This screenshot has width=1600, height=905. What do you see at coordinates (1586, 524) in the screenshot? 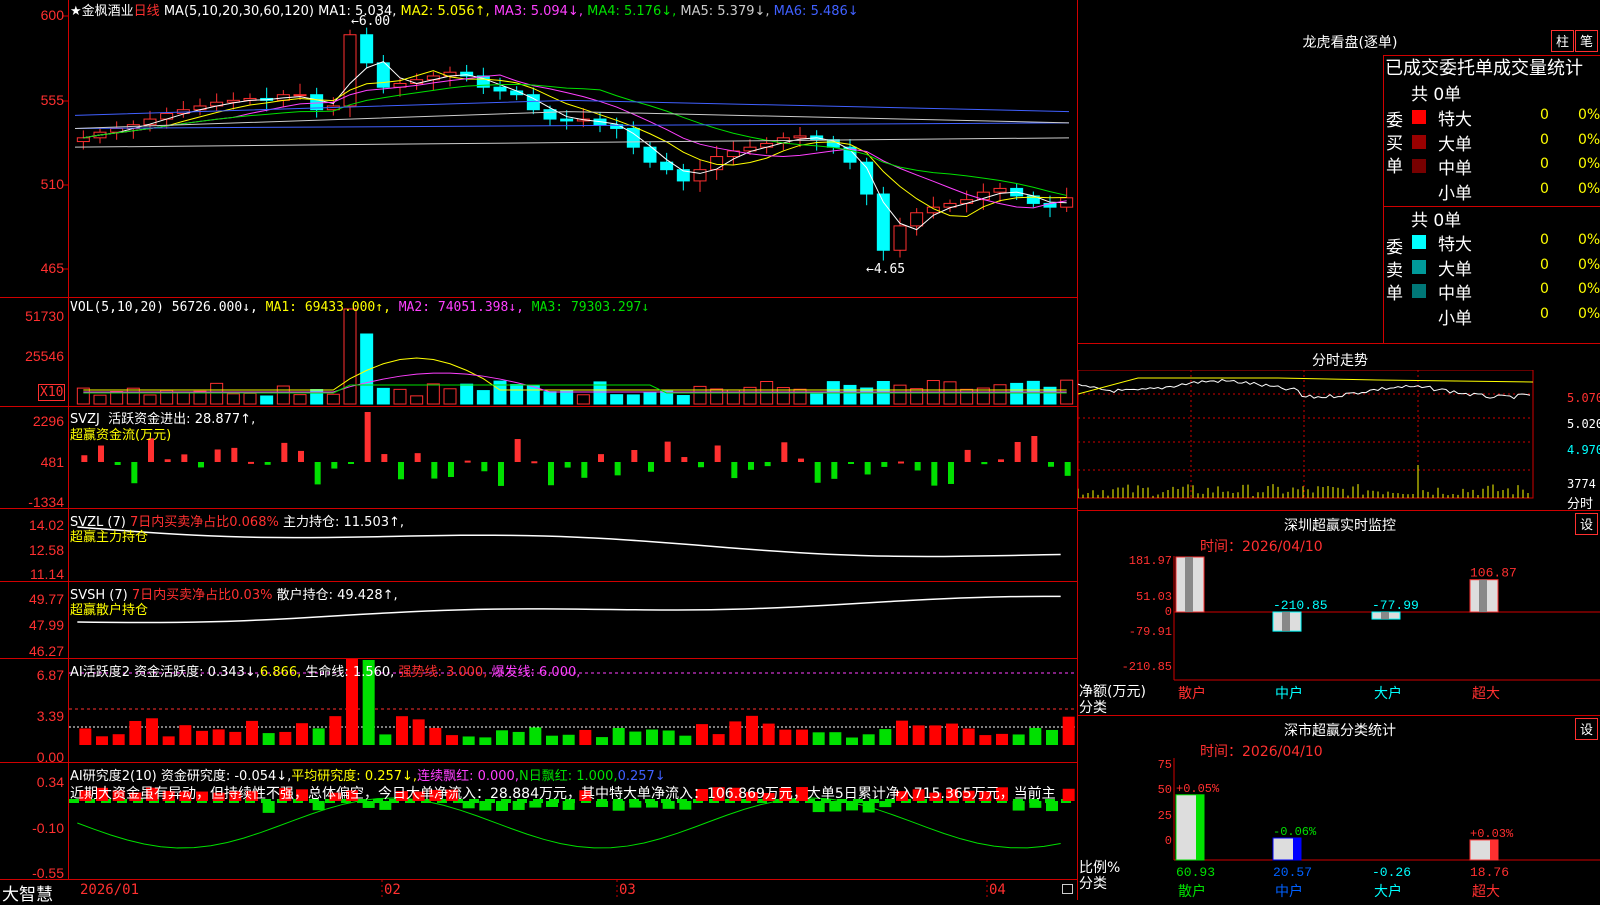
I see `sz-monitor-settings-button: 设` at bounding box center [1586, 524].